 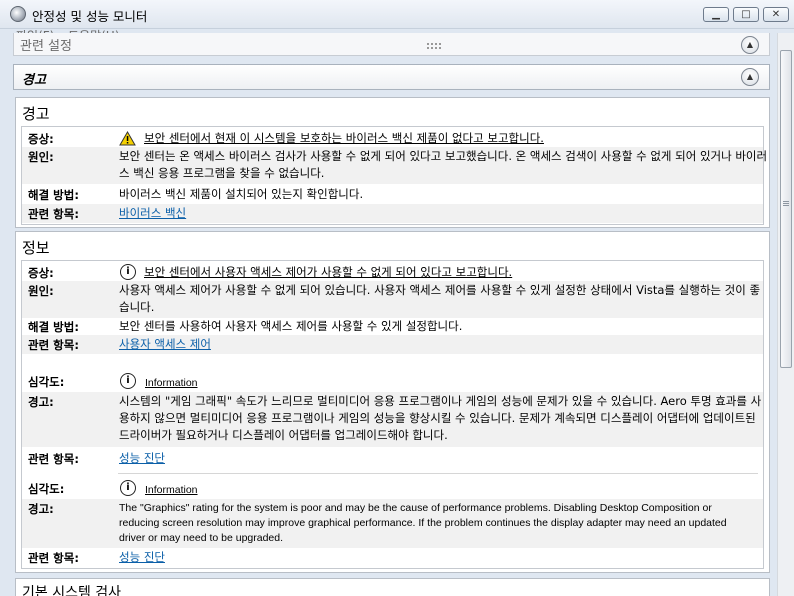 I want to click on gfx-en-severity-label: 심각도:, so click(x=46, y=489).